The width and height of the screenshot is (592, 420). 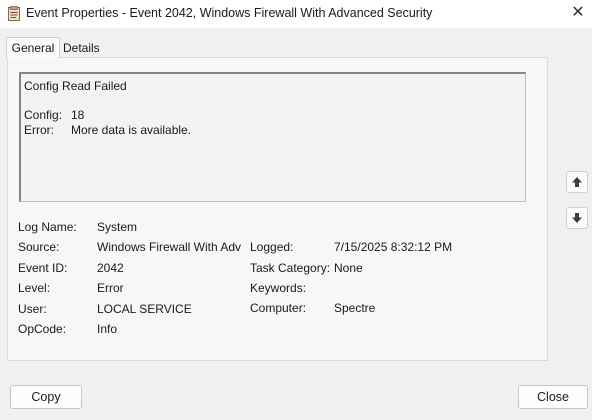 I want to click on source-label: Source:, so click(x=39, y=247).